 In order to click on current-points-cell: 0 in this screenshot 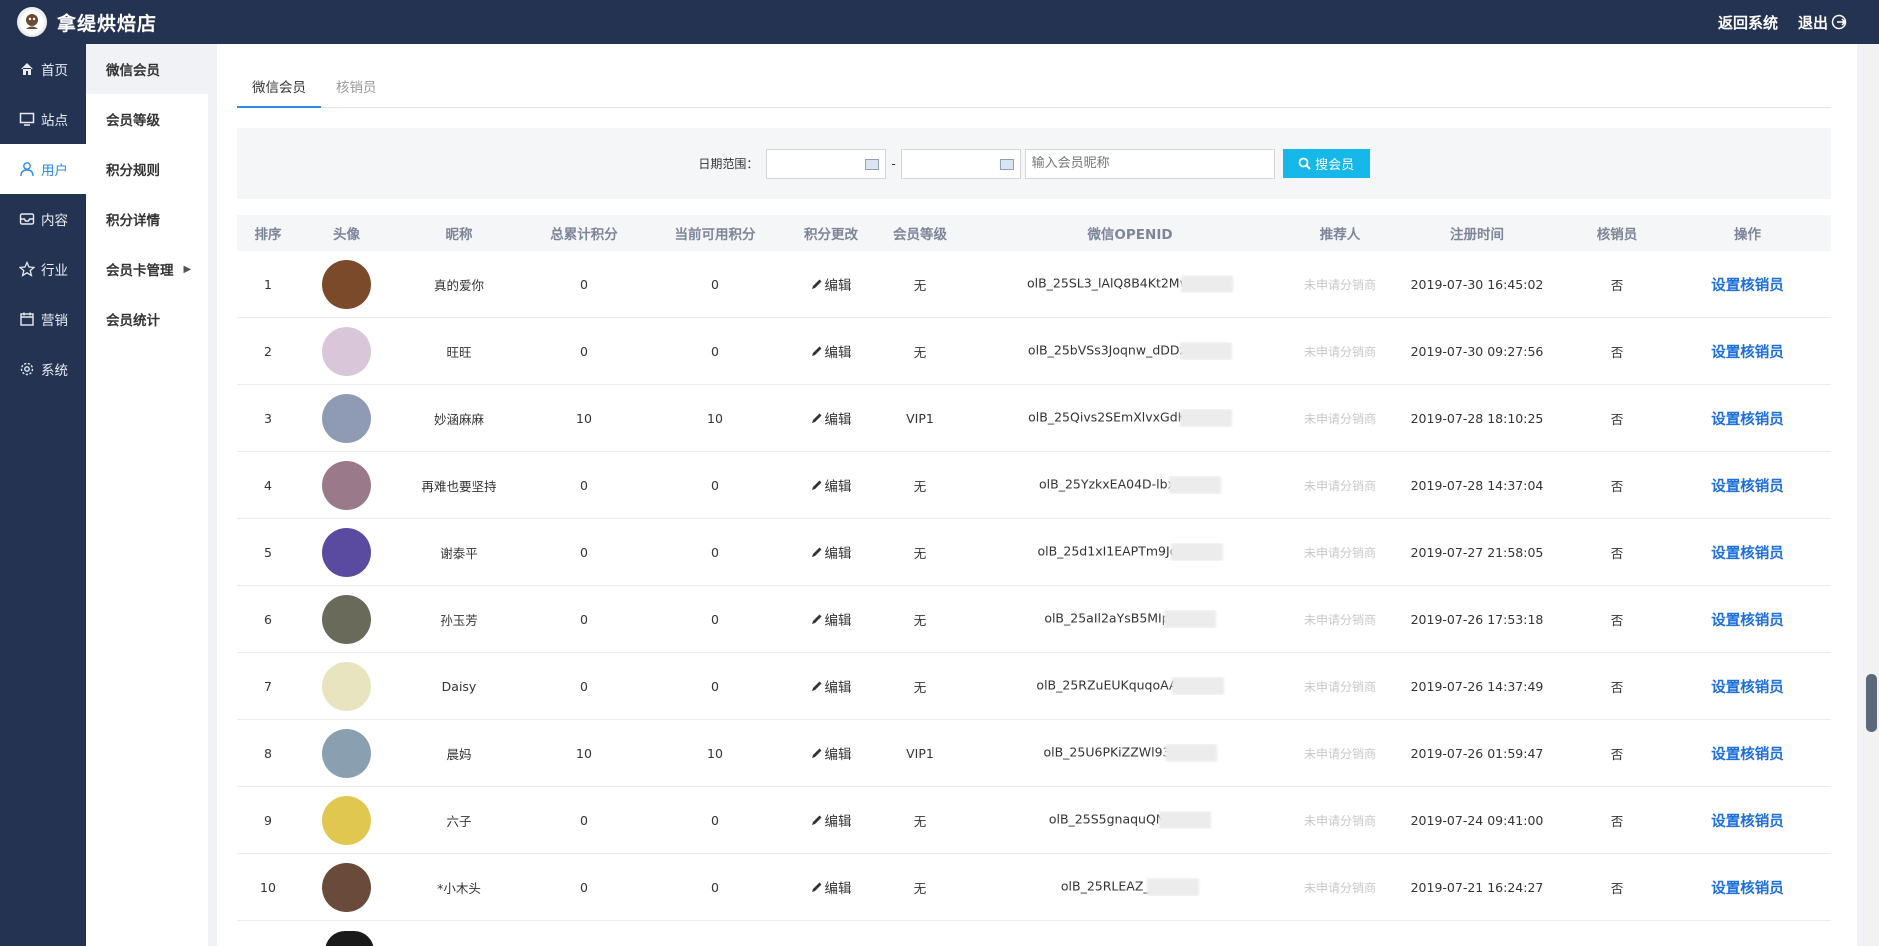, I will do `click(715, 619)`.